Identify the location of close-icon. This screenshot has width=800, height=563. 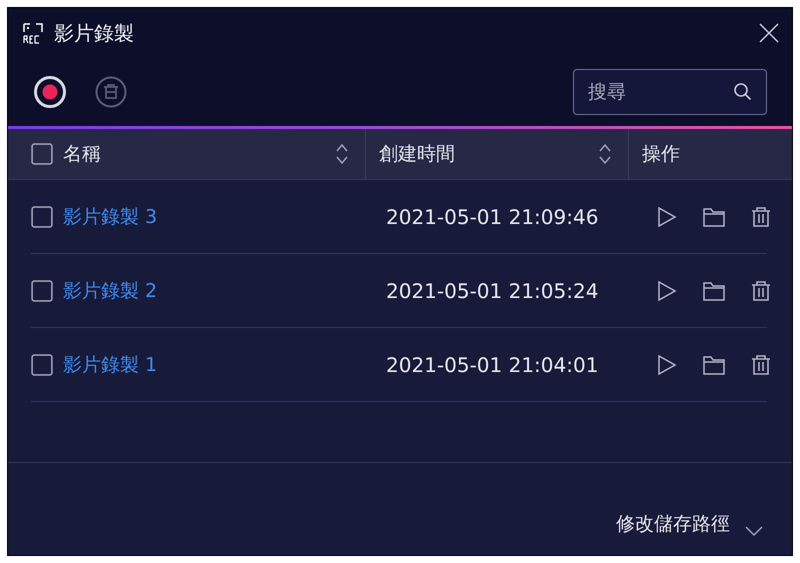
(769, 33).